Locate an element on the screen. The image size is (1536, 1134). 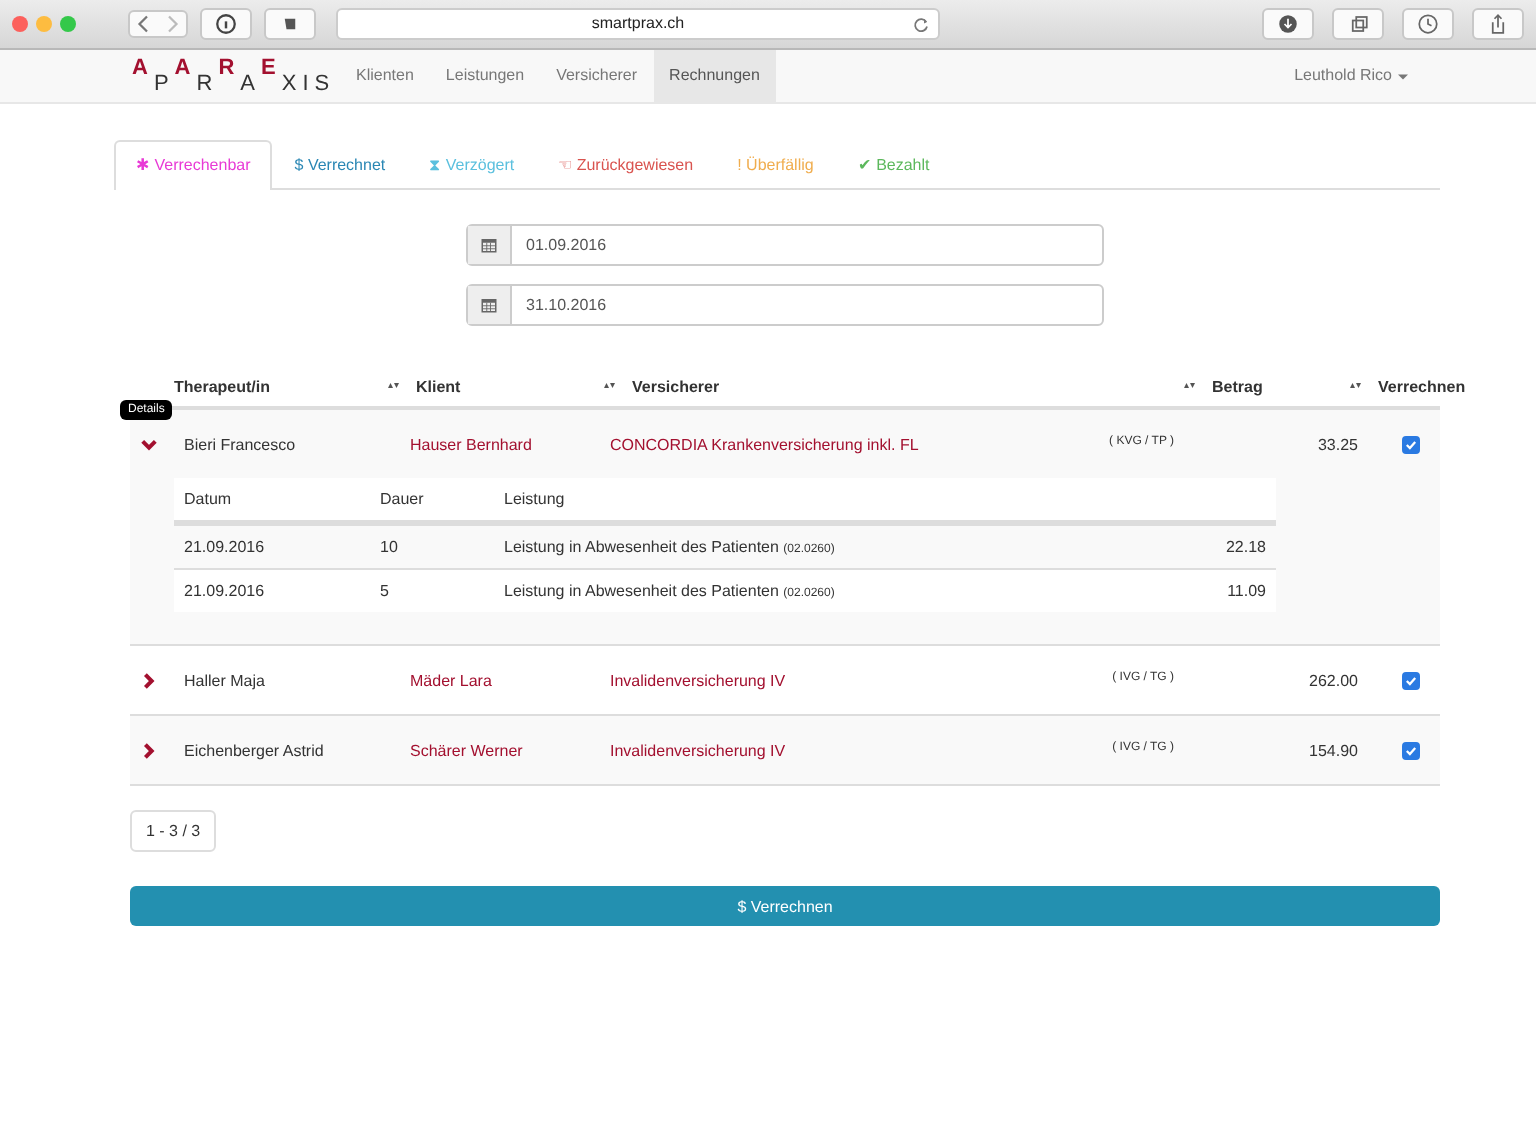
column-header: Klient is located at coordinates (438, 386).